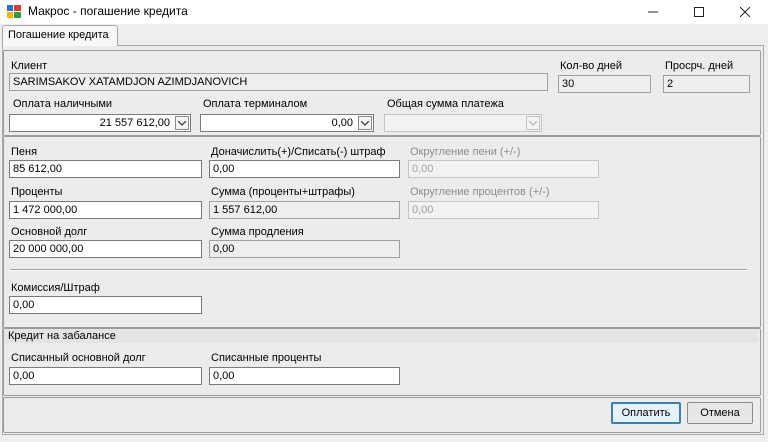 Image resolution: width=768 pixels, height=442 pixels. Describe the element at coordinates (287, 123) in the screenshot. I see `terminal-payment-combo: 0,00` at that location.